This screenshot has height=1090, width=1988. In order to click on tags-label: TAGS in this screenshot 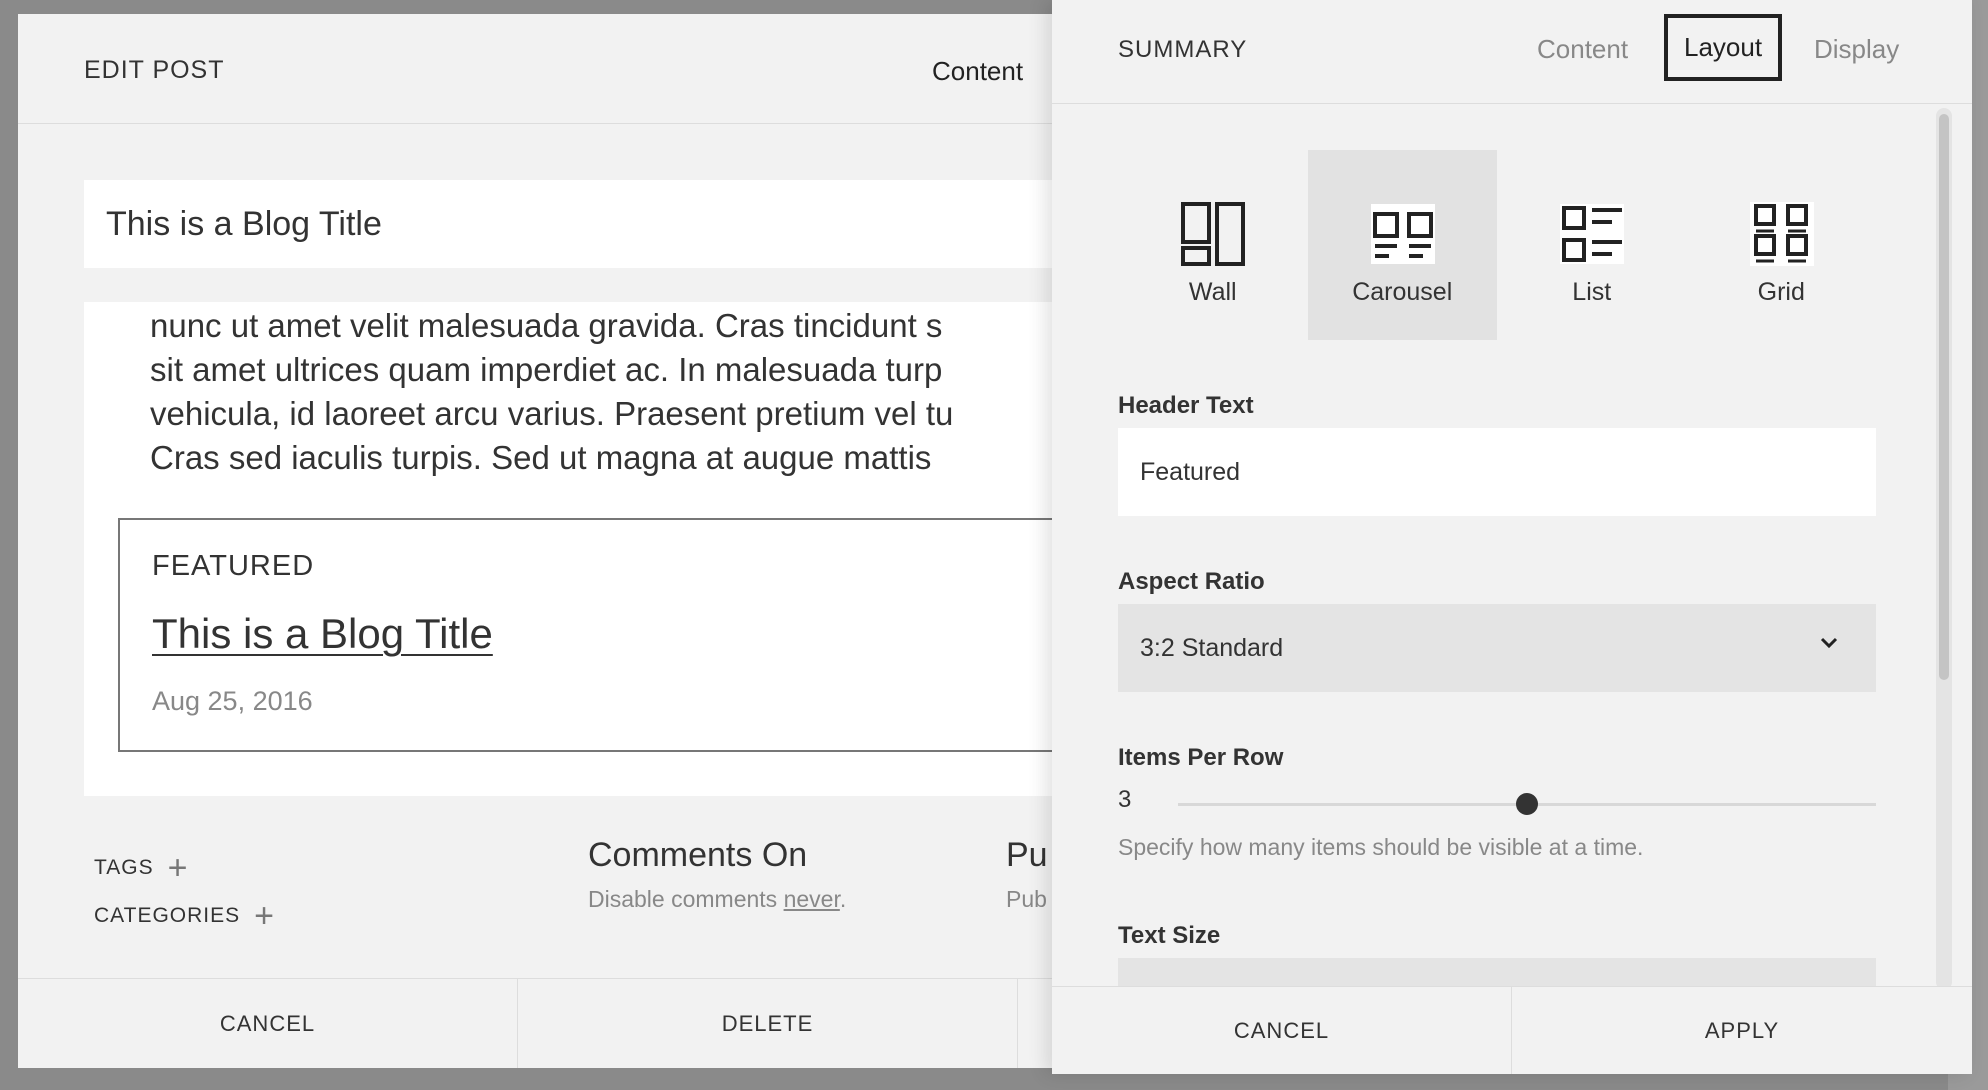, I will do `click(124, 868)`.